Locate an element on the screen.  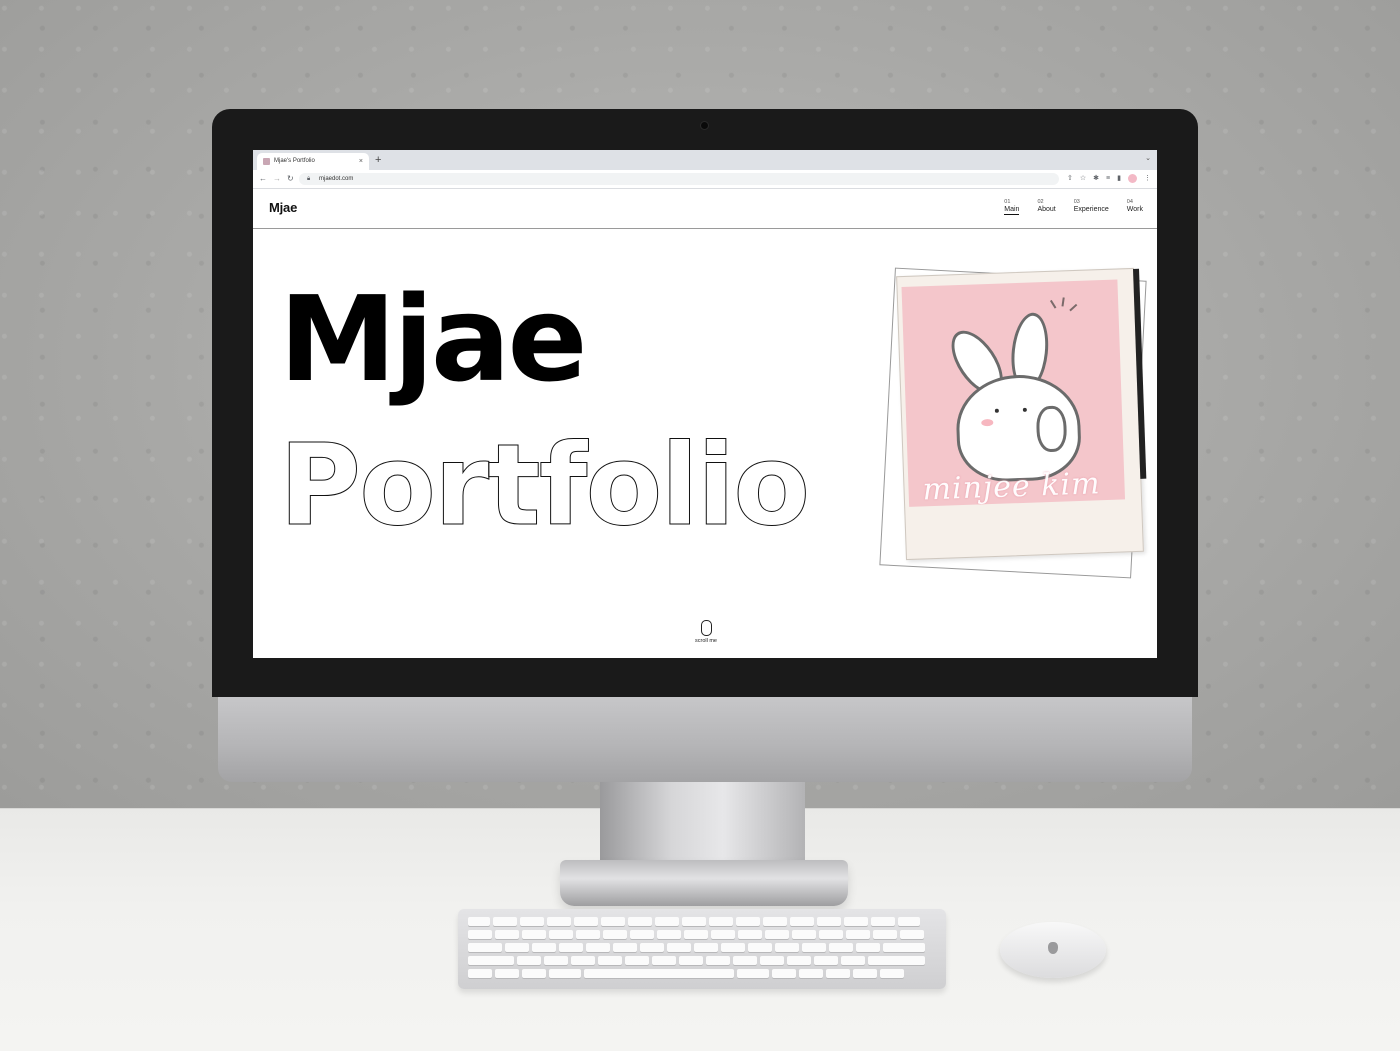
nav-item-label: Work is located at coordinates (1134, 209).